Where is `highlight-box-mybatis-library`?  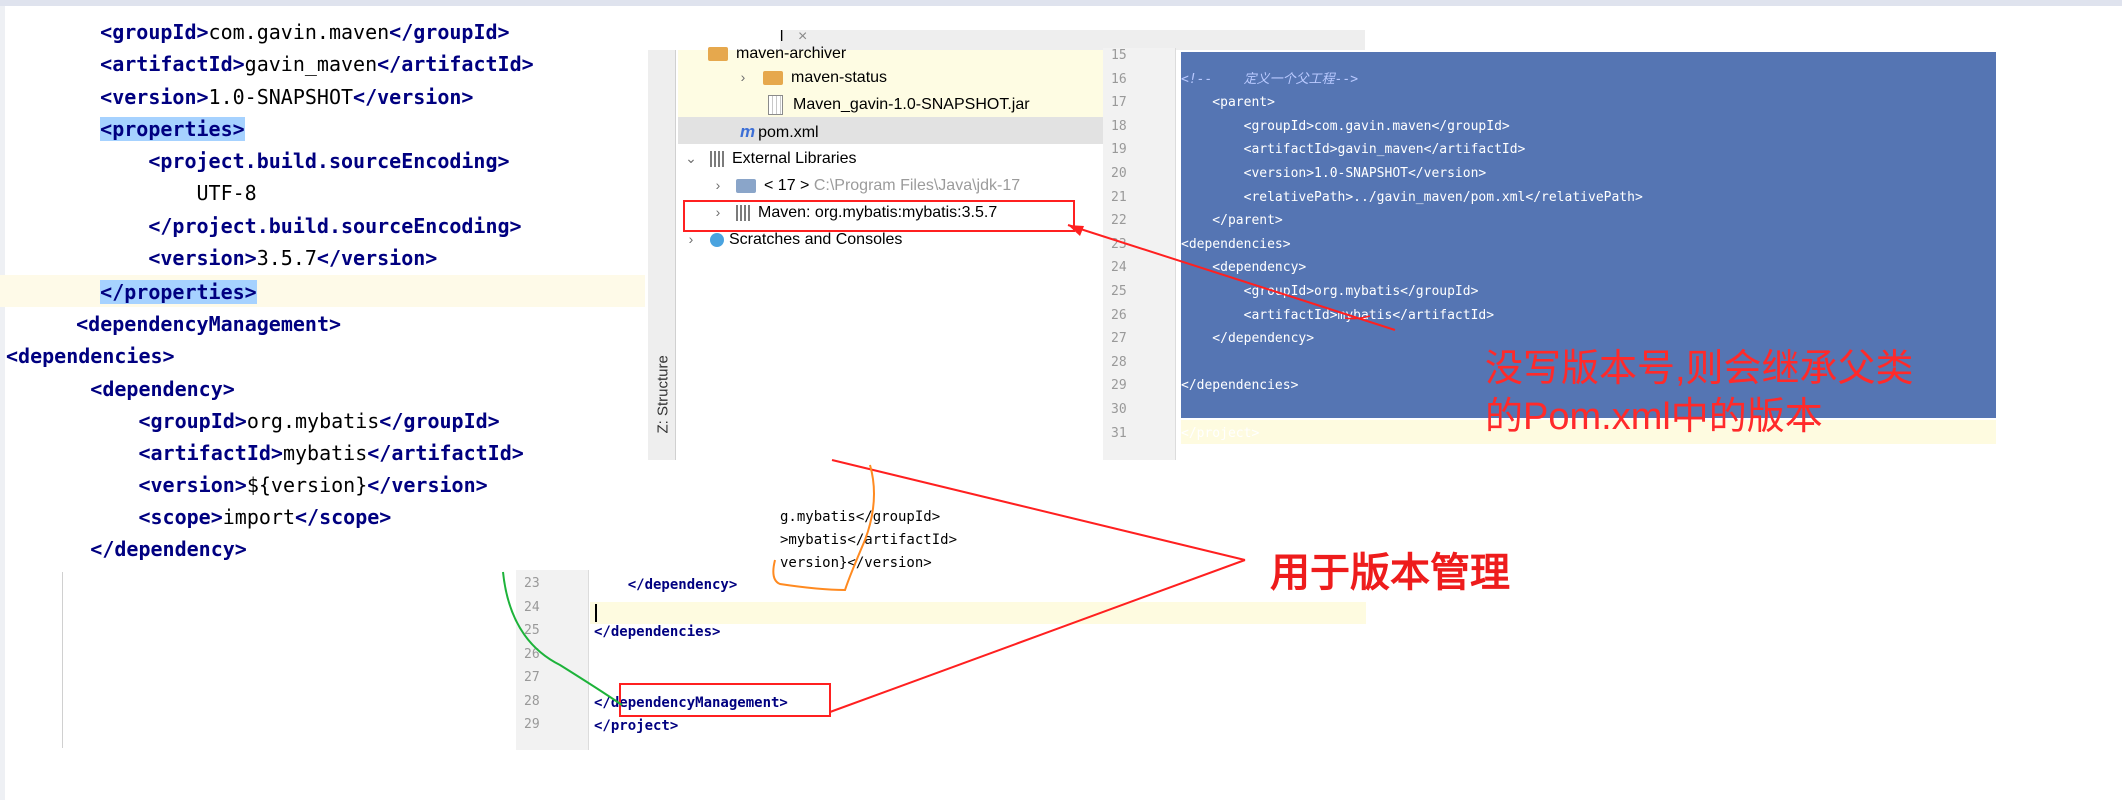
highlight-box-mybatis-library is located at coordinates (879, 216).